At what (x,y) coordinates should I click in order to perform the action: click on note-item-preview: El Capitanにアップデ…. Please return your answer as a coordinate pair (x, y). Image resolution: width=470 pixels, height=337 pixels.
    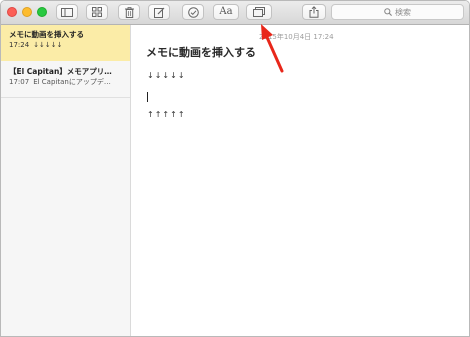
    Looking at the image, I should click on (72, 82).